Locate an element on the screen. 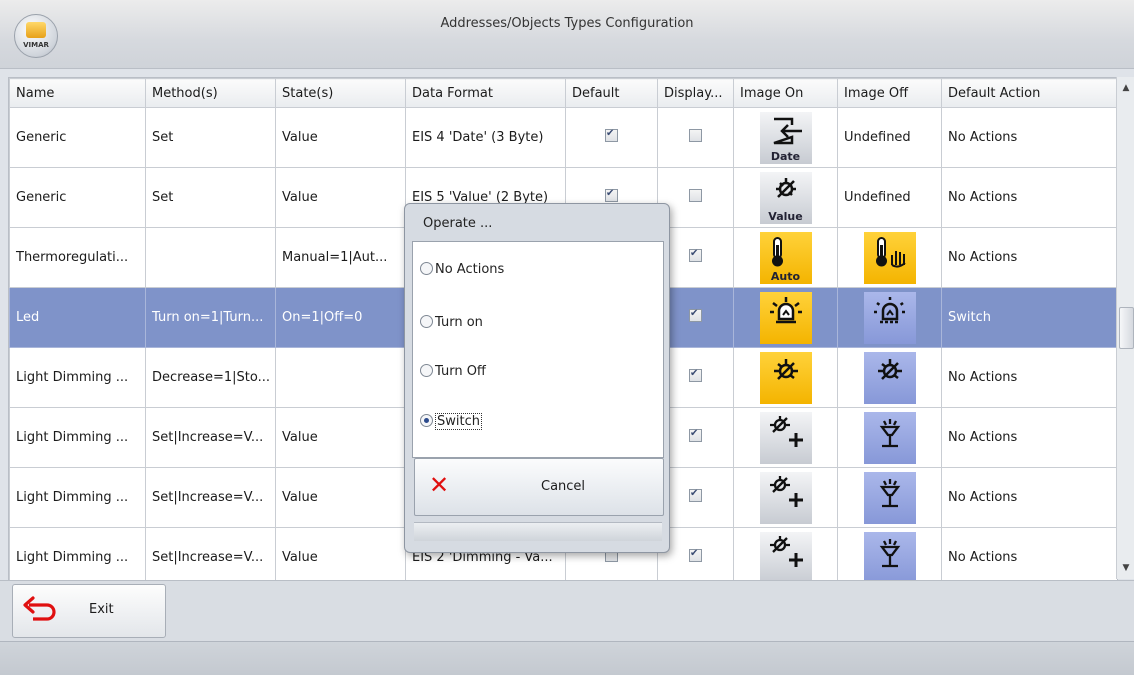 The width and height of the screenshot is (1134, 675). col-default: Default is located at coordinates (611, 93).